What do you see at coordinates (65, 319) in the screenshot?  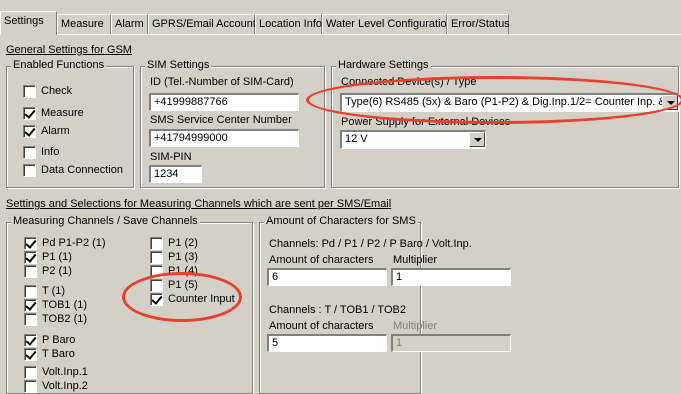 I see `checkbox-label: TOB2 (1)` at bounding box center [65, 319].